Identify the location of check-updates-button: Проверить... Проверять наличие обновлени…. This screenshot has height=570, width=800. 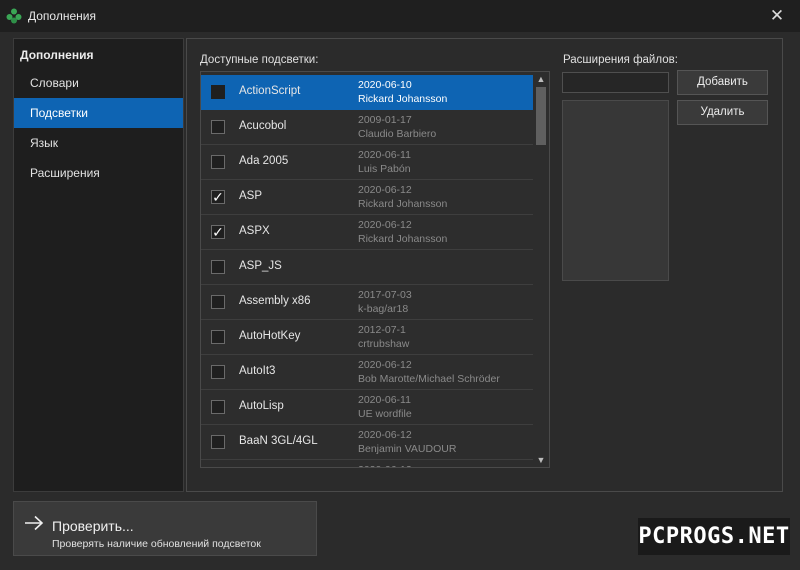
(165, 528).